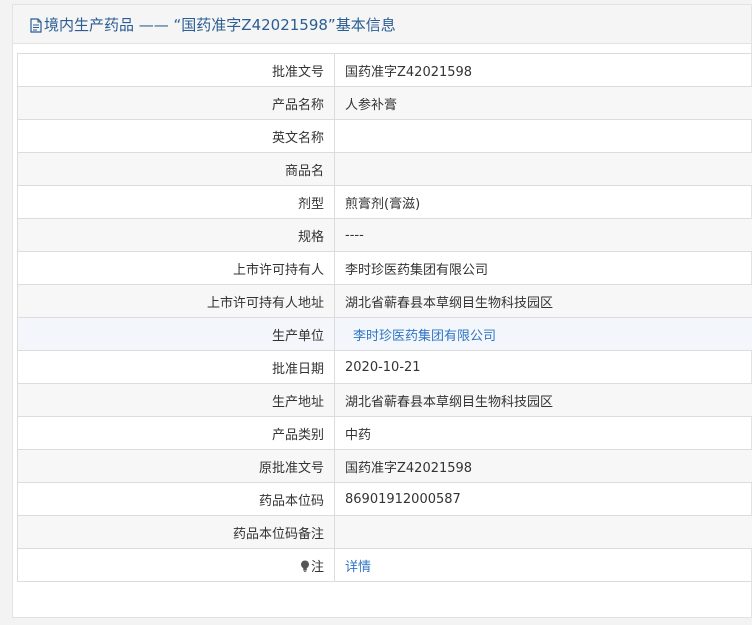 The image size is (752, 625). What do you see at coordinates (543, 202) in the screenshot?
I see `field-value: 煎膏剂(膏滋)` at bounding box center [543, 202].